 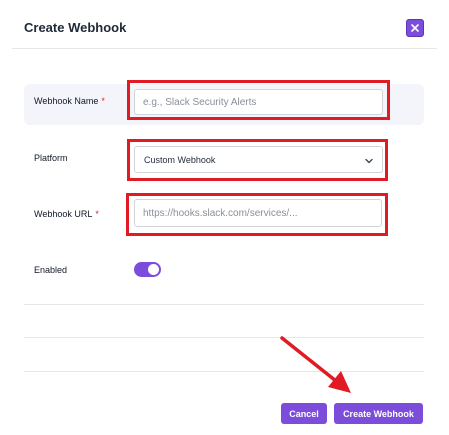 What do you see at coordinates (180, 160) in the screenshot?
I see `platform-selected-value: Custom Webhook` at bounding box center [180, 160].